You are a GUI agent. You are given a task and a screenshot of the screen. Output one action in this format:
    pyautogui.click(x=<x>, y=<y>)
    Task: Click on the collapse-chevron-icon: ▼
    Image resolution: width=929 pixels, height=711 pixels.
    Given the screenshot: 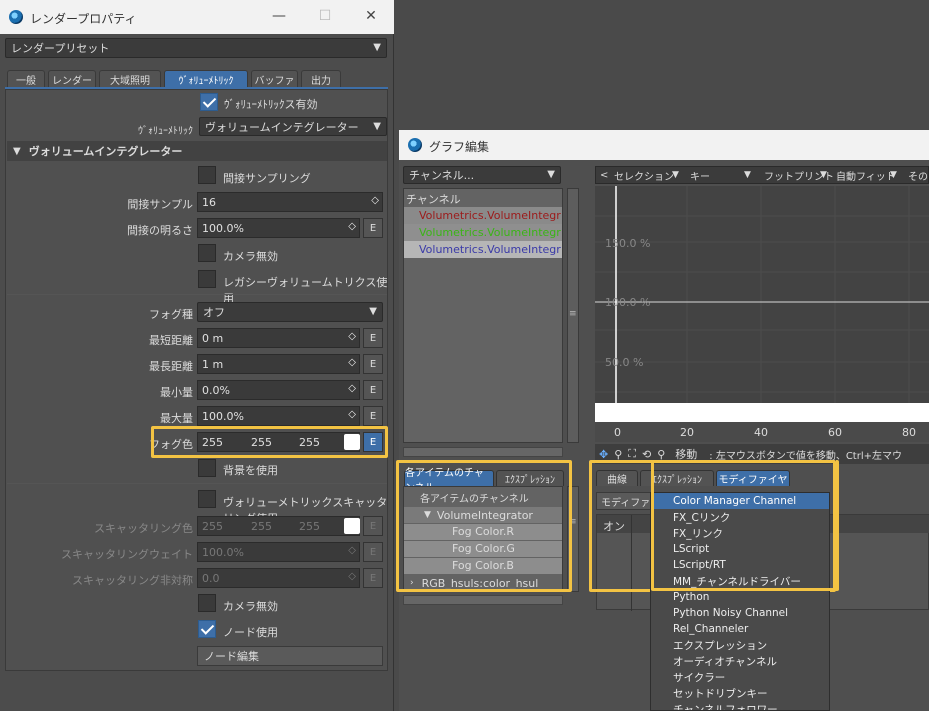 What is the action you would take?
    pyautogui.click(x=17, y=151)
    